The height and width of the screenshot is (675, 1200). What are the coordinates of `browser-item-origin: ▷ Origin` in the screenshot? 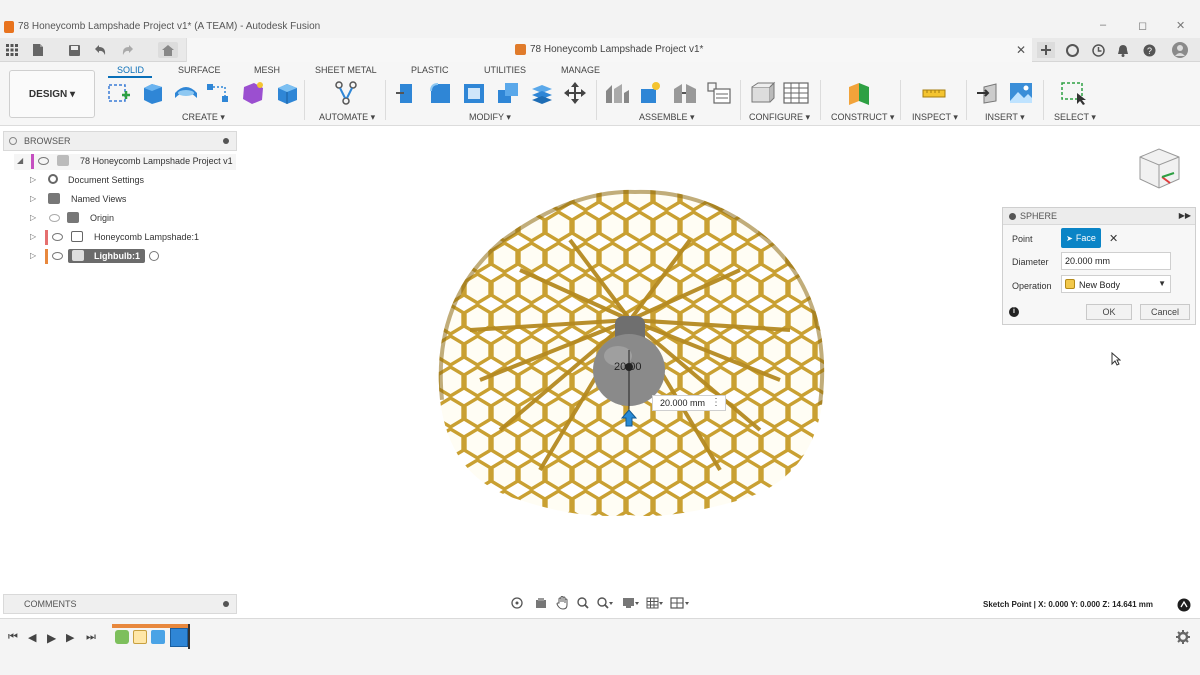 It's located at (125, 219).